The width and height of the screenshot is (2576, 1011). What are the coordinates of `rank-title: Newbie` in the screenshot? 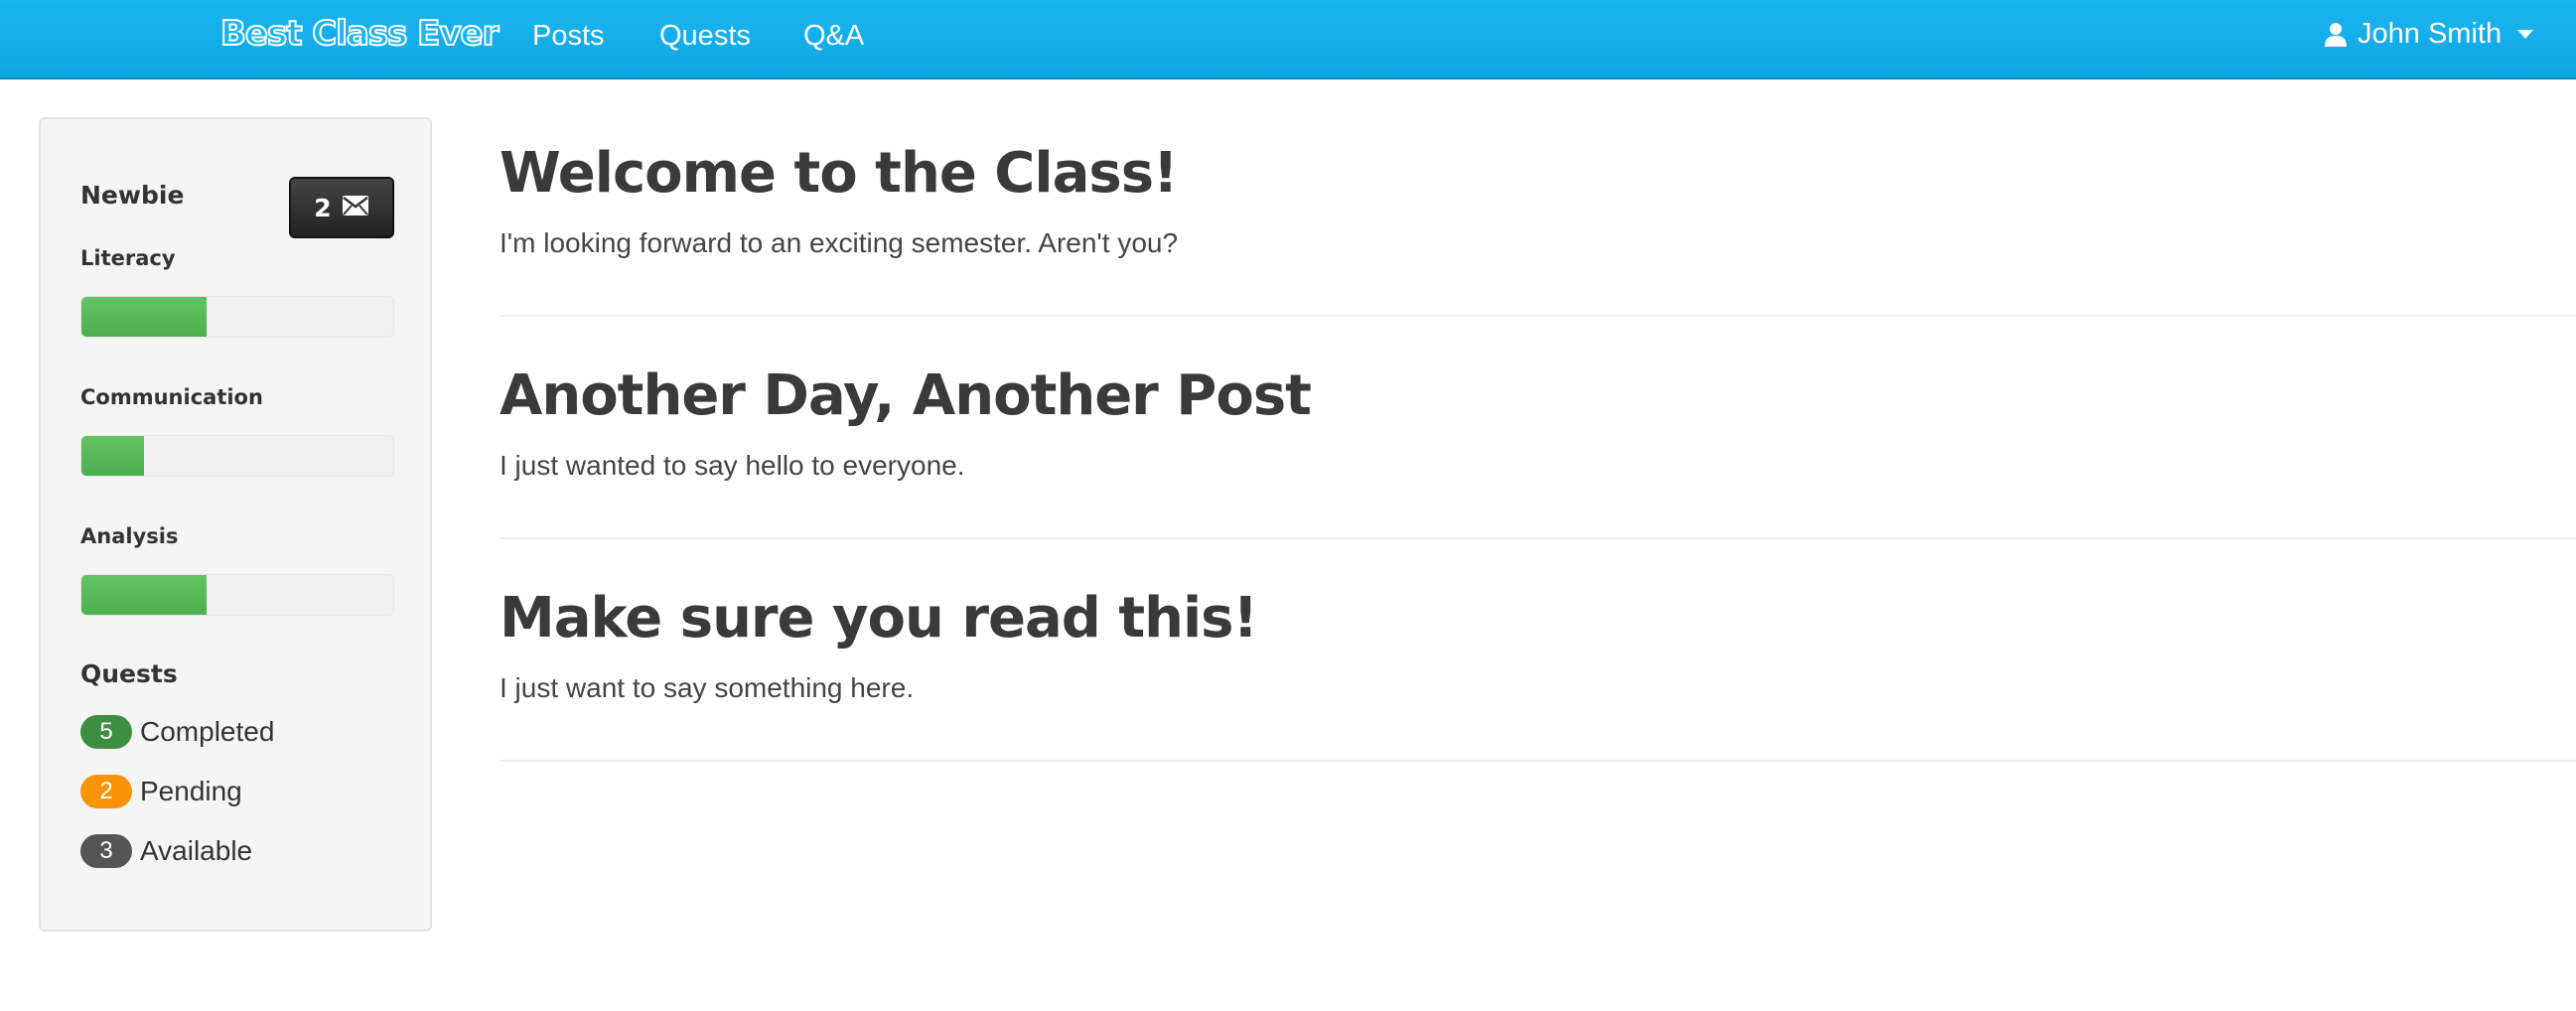 It's located at (133, 195).